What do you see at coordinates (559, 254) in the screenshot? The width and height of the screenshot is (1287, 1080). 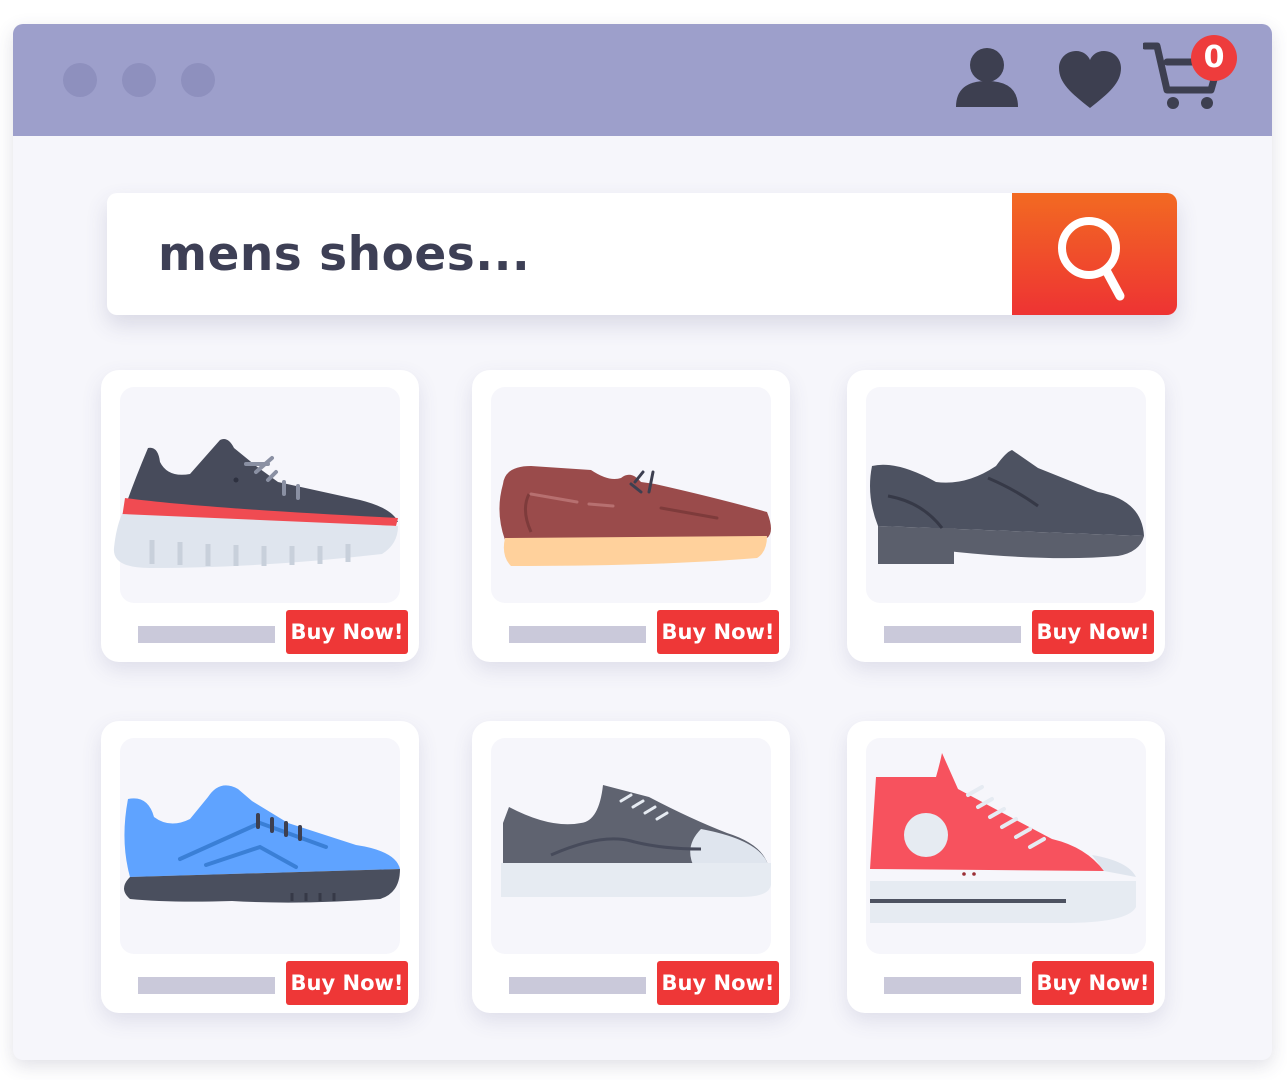 I see `search-input` at bounding box center [559, 254].